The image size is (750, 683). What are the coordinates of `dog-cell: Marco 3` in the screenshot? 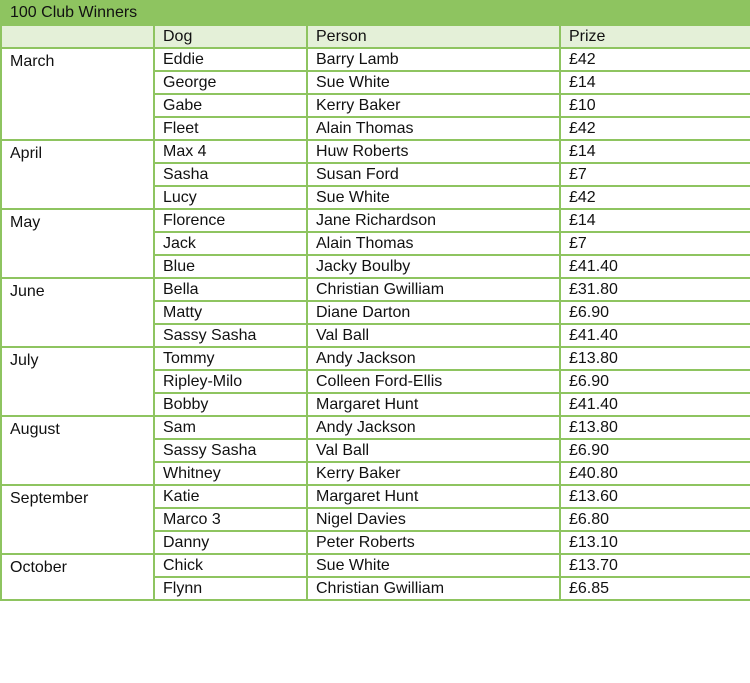 It's located at (230, 519).